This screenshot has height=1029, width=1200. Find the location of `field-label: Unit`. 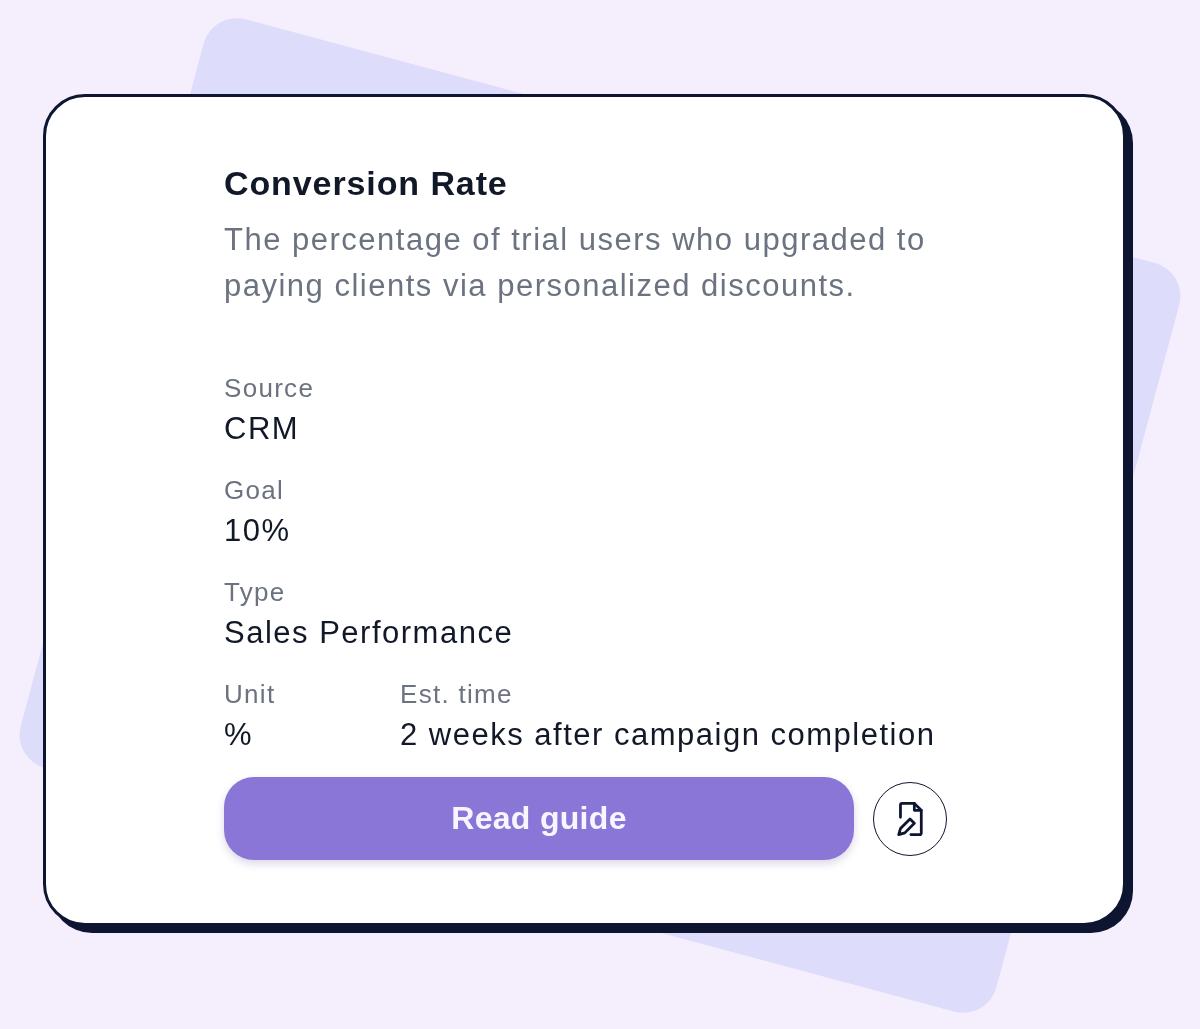

field-label: Unit is located at coordinates (250, 694).